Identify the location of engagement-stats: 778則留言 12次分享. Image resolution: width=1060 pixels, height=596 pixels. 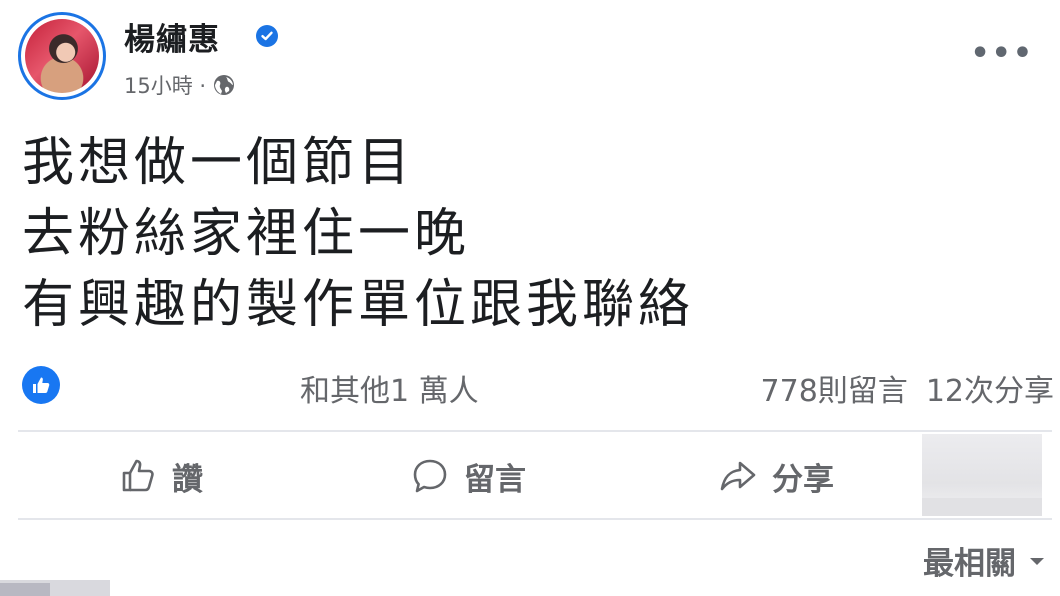
(907, 388).